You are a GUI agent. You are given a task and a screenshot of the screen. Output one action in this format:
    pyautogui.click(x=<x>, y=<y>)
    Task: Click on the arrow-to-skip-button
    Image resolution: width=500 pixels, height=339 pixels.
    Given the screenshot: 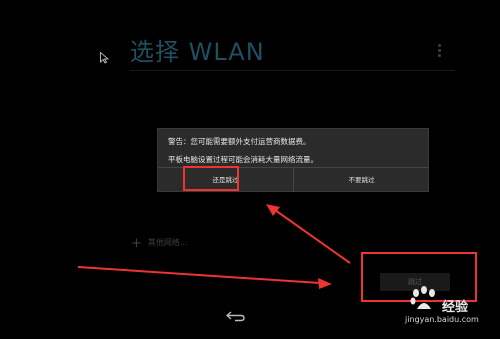 What is the action you would take?
    pyautogui.click(x=204, y=277)
    